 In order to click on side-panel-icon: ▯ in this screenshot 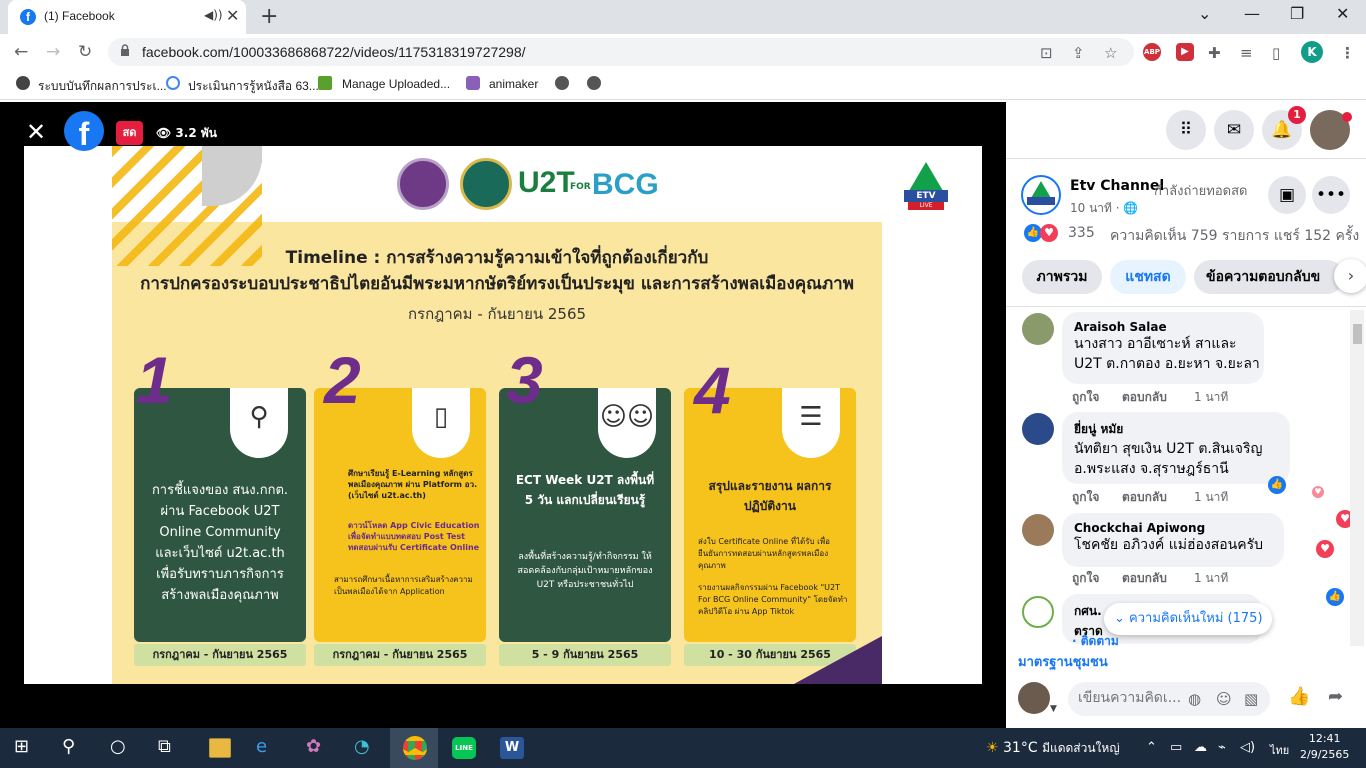, I will do `click(1276, 53)`.